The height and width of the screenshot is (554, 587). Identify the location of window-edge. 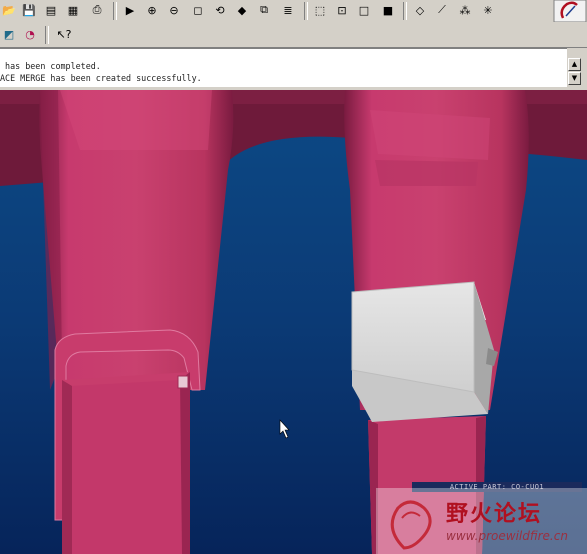
(584, 69).